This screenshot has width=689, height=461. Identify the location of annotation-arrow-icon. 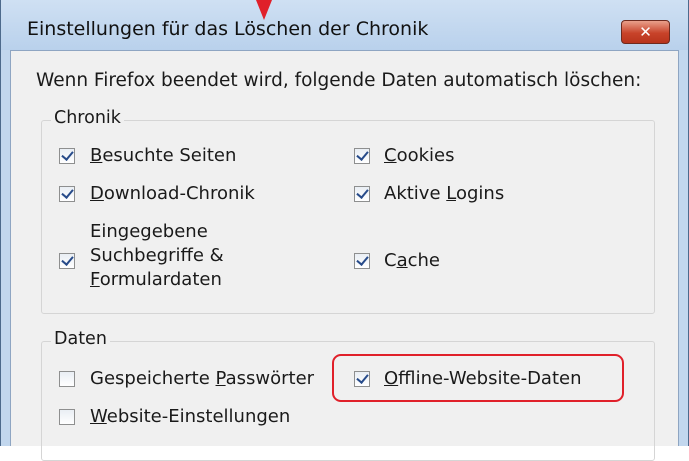
(264, 10).